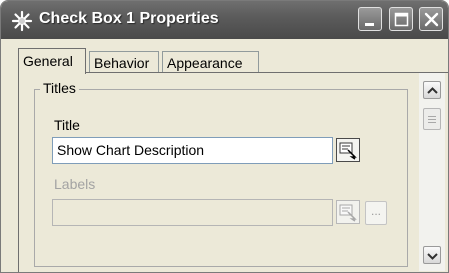 This screenshot has width=449, height=273. I want to click on maximize-button, so click(401, 19).